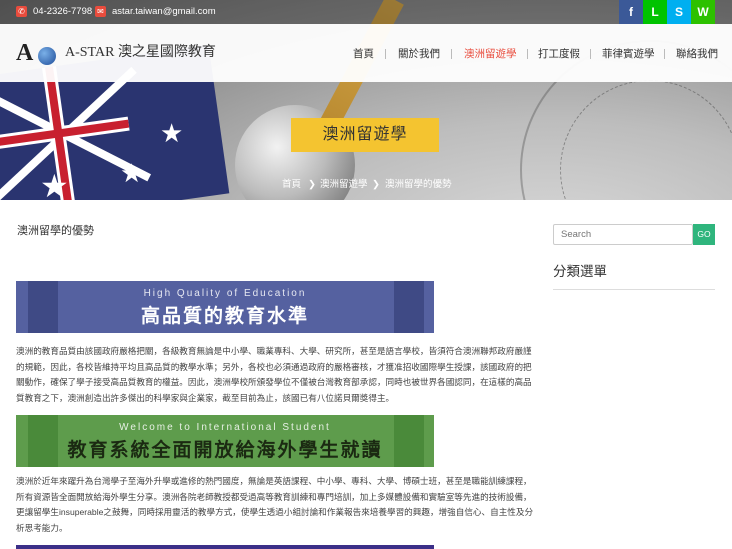 The height and width of the screenshot is (549, 732). I want to click on logo-icon: A, so click(38, 53).